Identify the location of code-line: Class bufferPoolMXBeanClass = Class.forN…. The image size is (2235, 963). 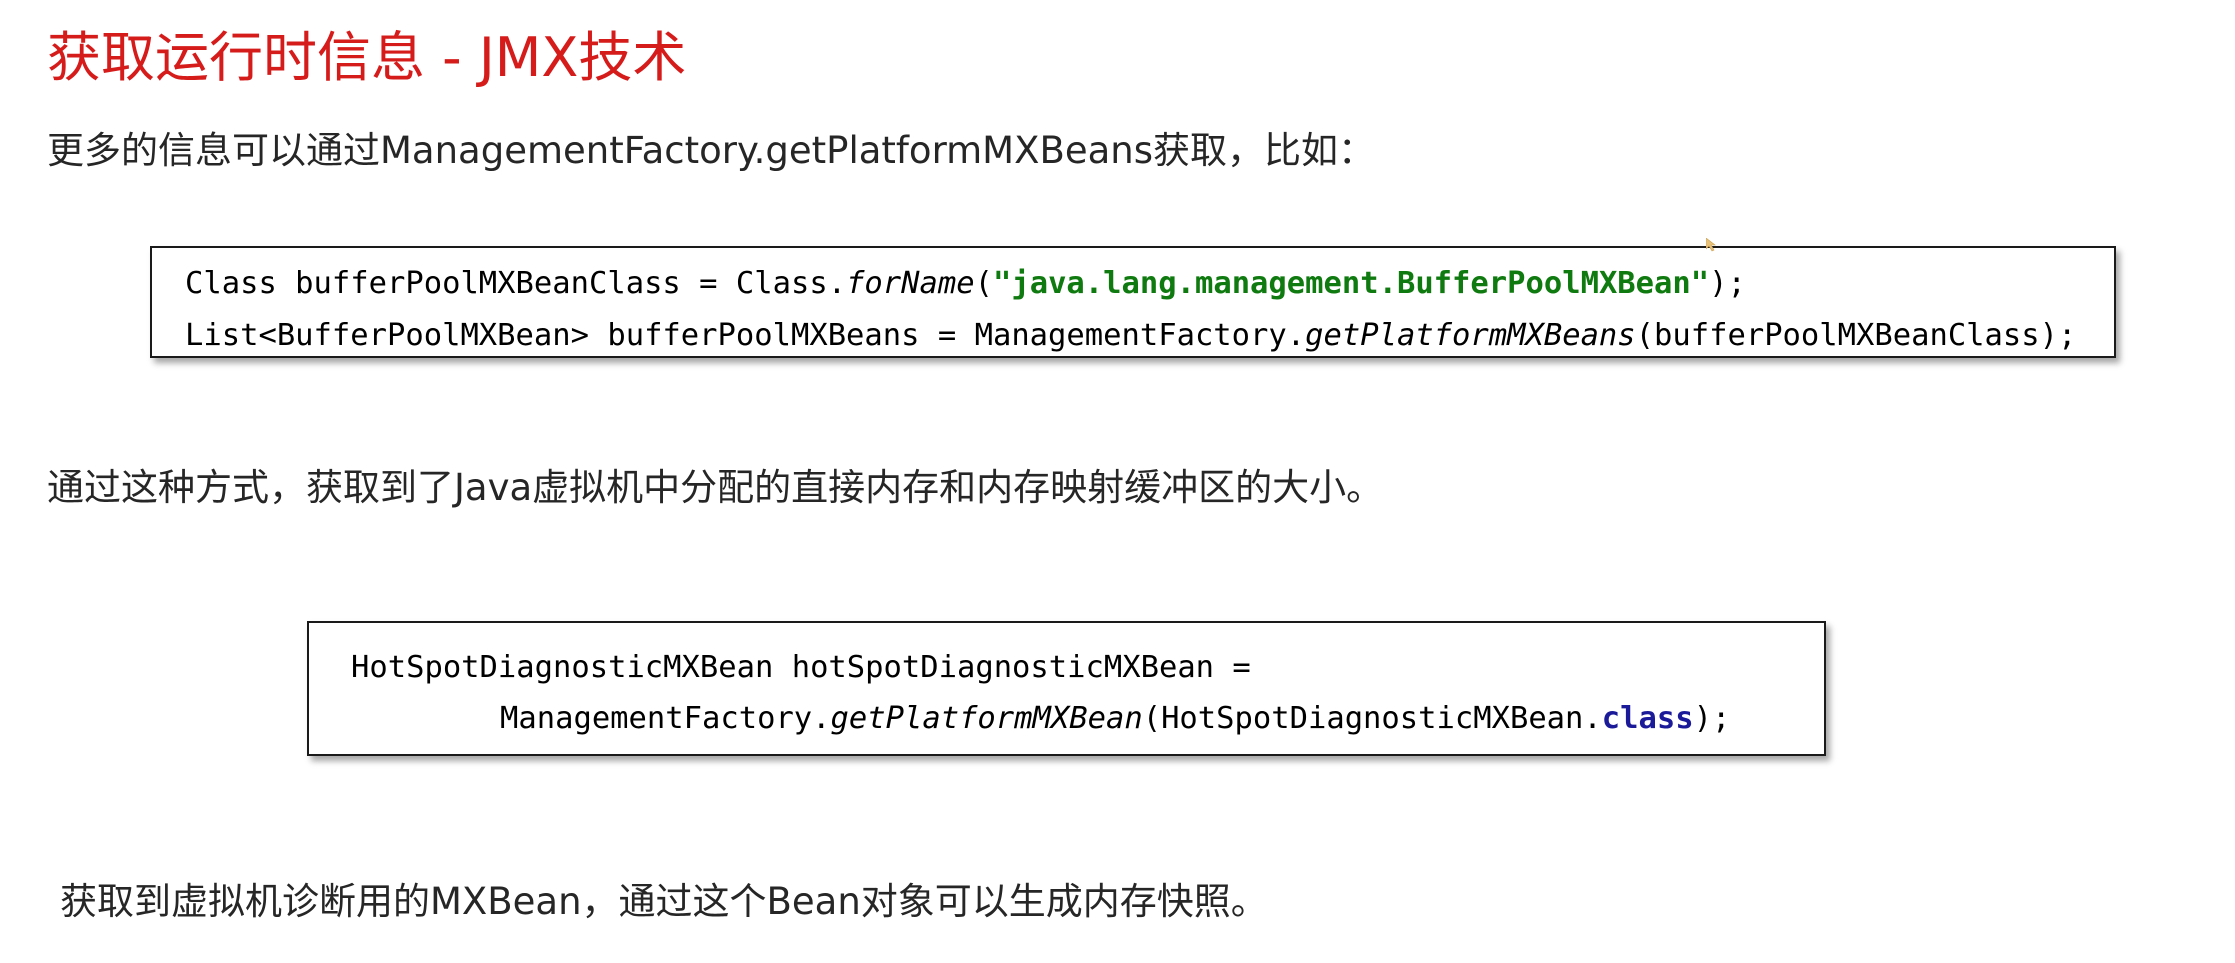
(1149, 284).